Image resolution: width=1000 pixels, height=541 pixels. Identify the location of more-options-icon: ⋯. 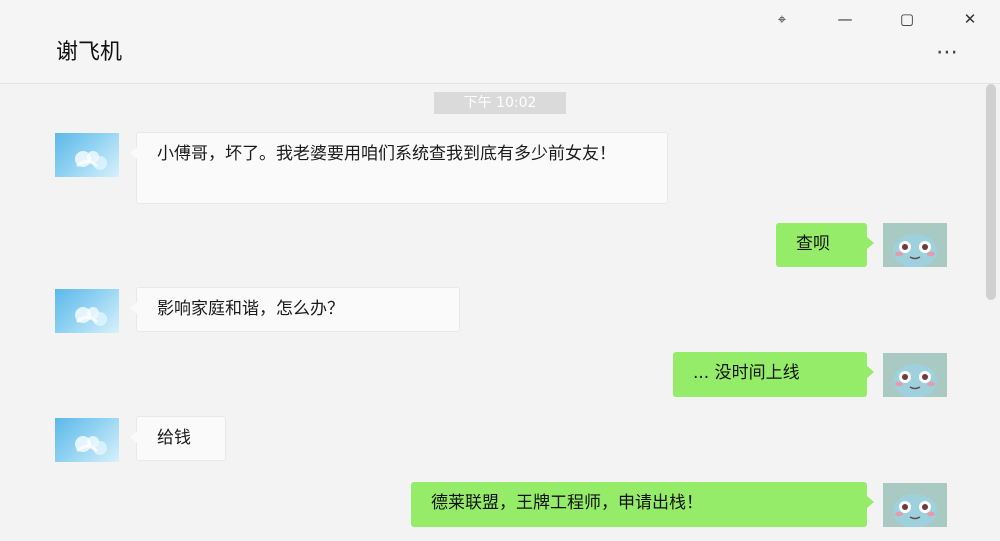
(948, 52).